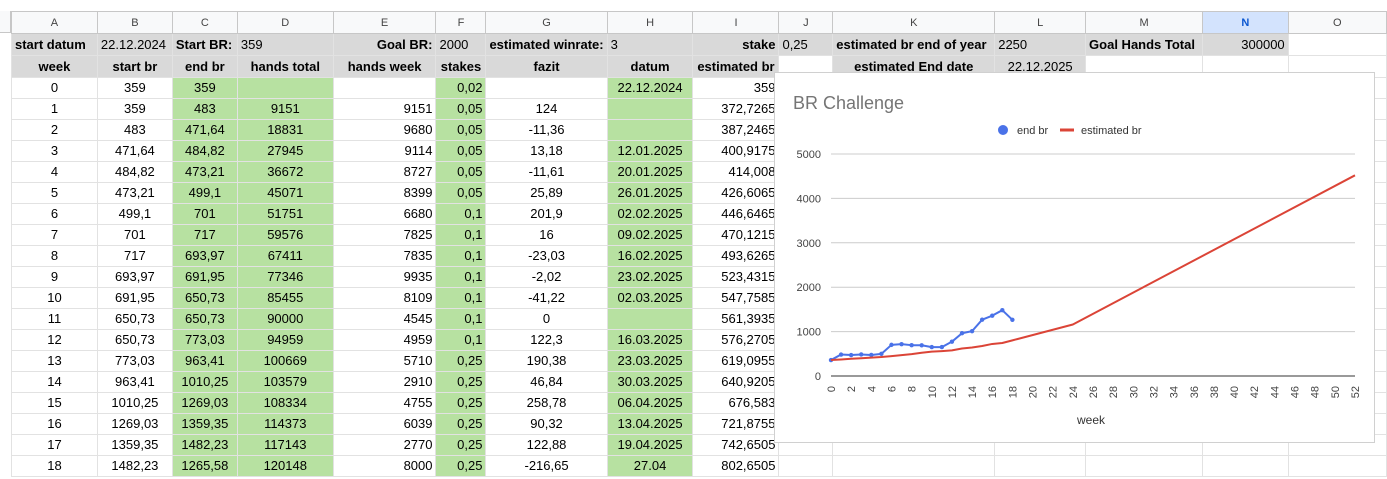 The height and width of the screenshot is (479, 1387). What do you see at coordinates (546, 235) in the screenshot?
I see `cell-fazit: 16` at bounding box center [546, 235].